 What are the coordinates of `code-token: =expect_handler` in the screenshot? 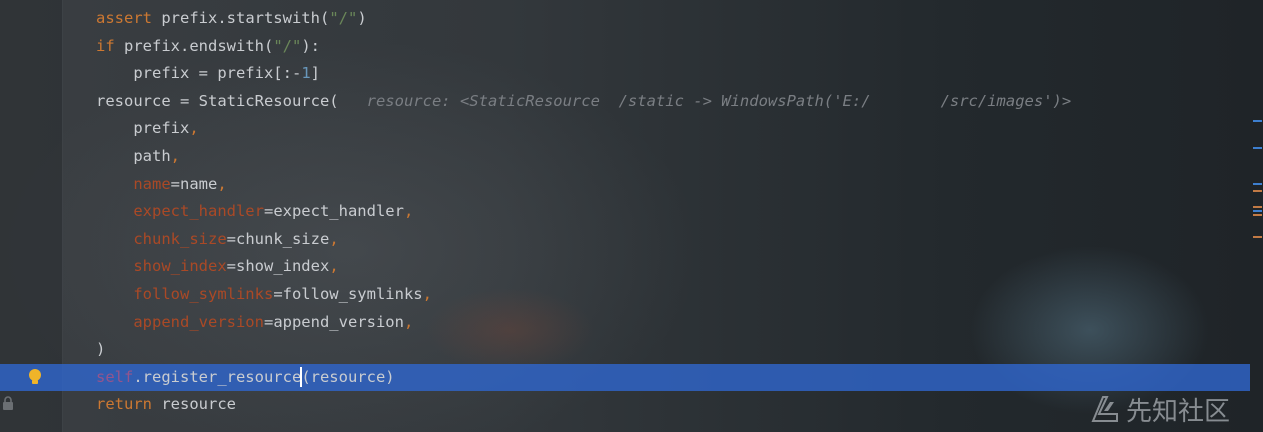 It's located at (333, 211).